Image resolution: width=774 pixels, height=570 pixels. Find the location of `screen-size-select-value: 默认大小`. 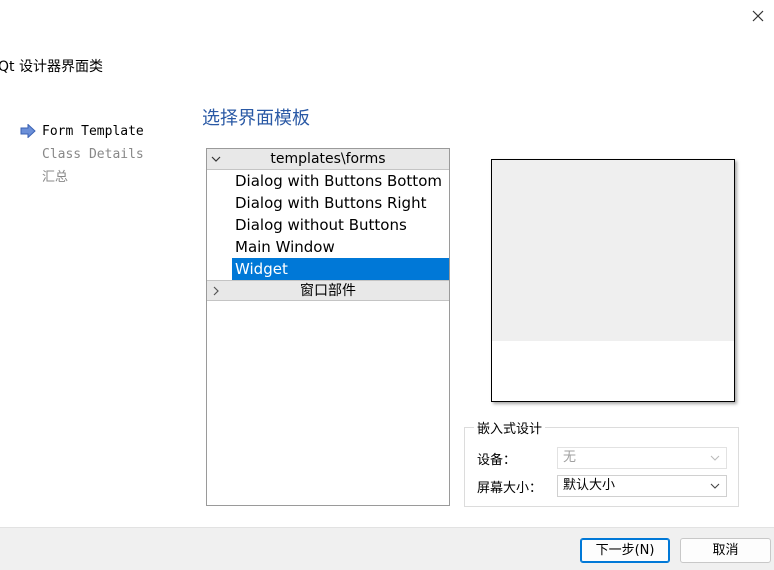

screen-size-select-value: 默认大小 is located at coordinates (589, 485).